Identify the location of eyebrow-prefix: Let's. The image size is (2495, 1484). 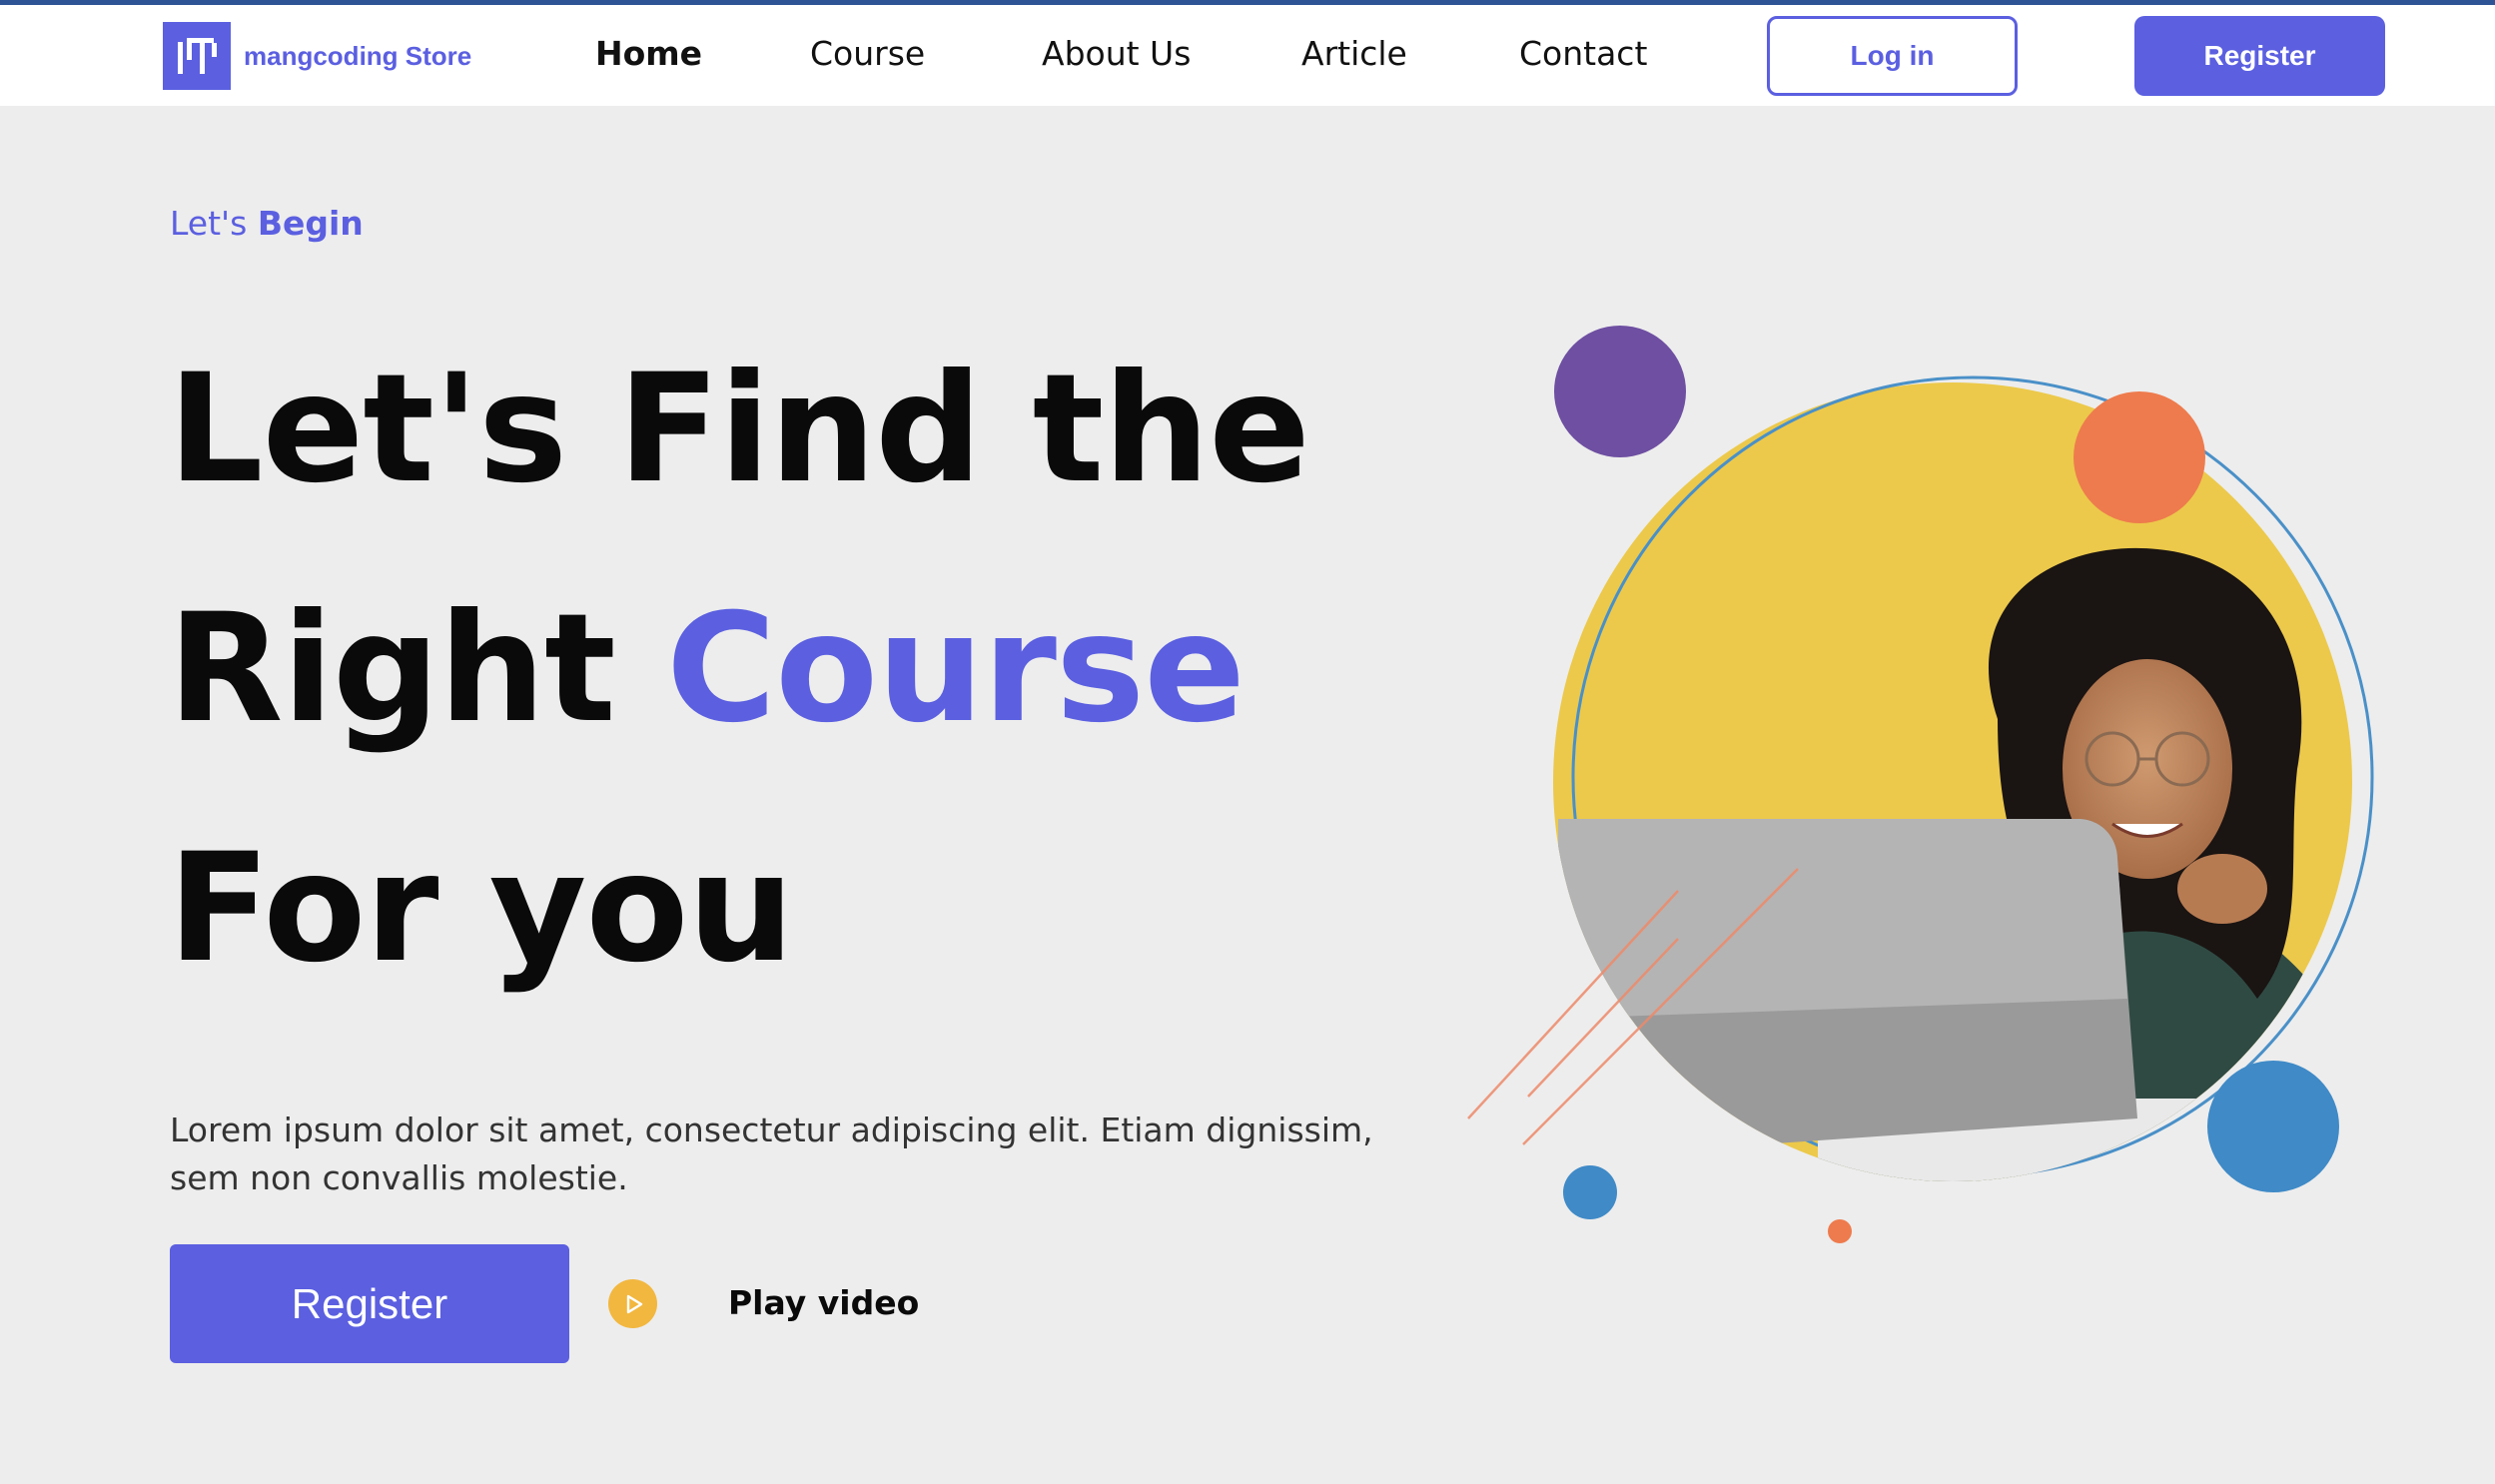
(209, 224).